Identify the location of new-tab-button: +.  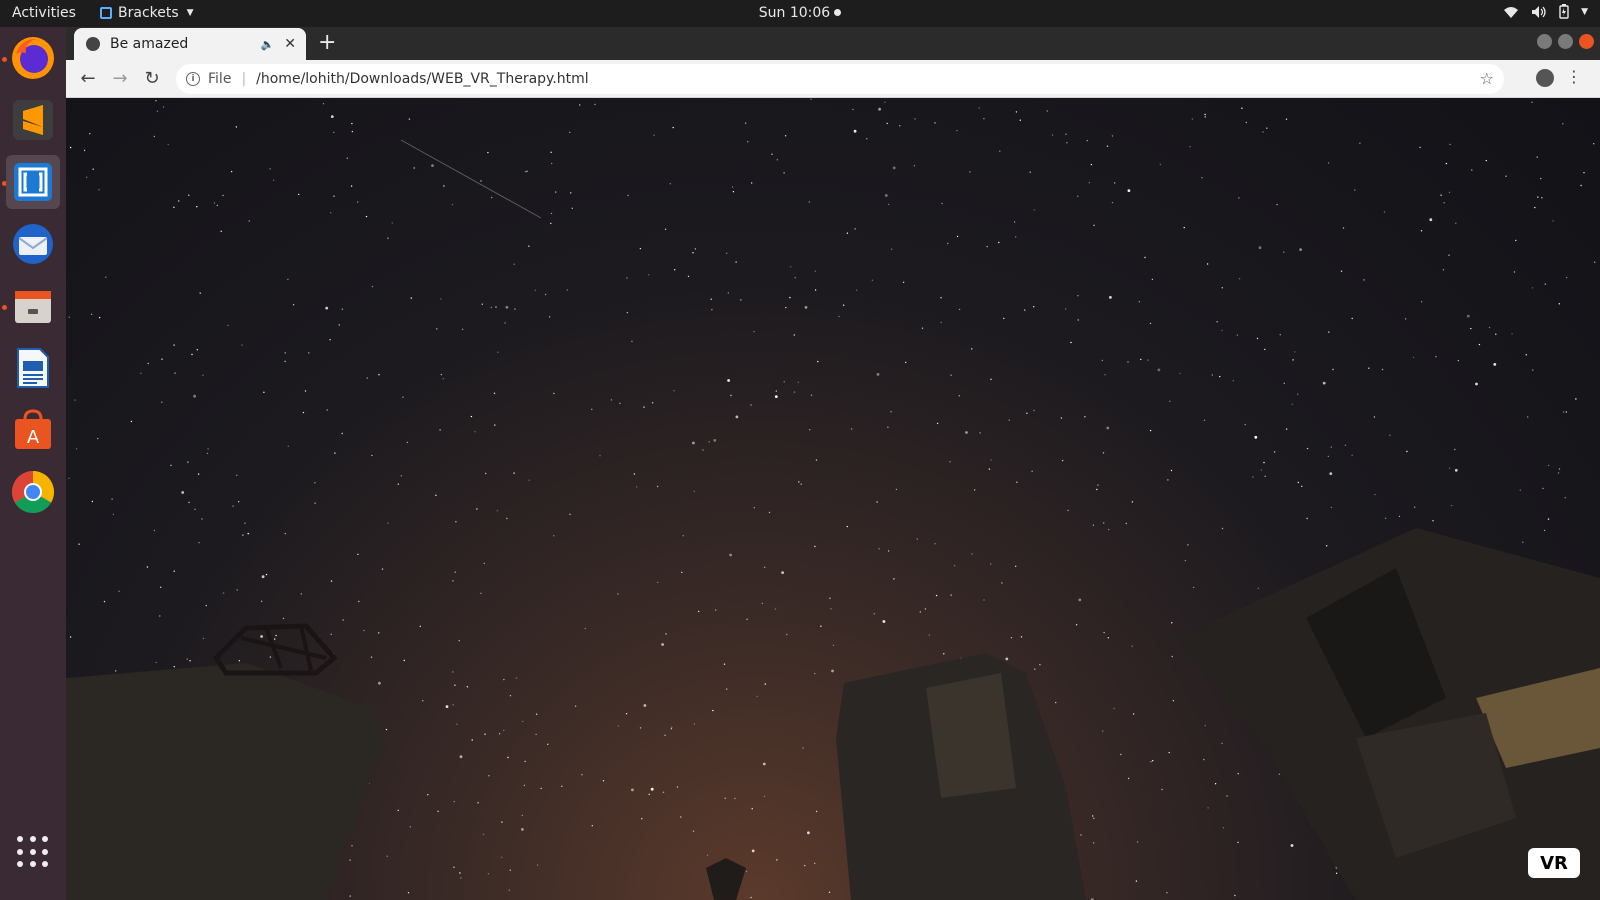
(327, 43).